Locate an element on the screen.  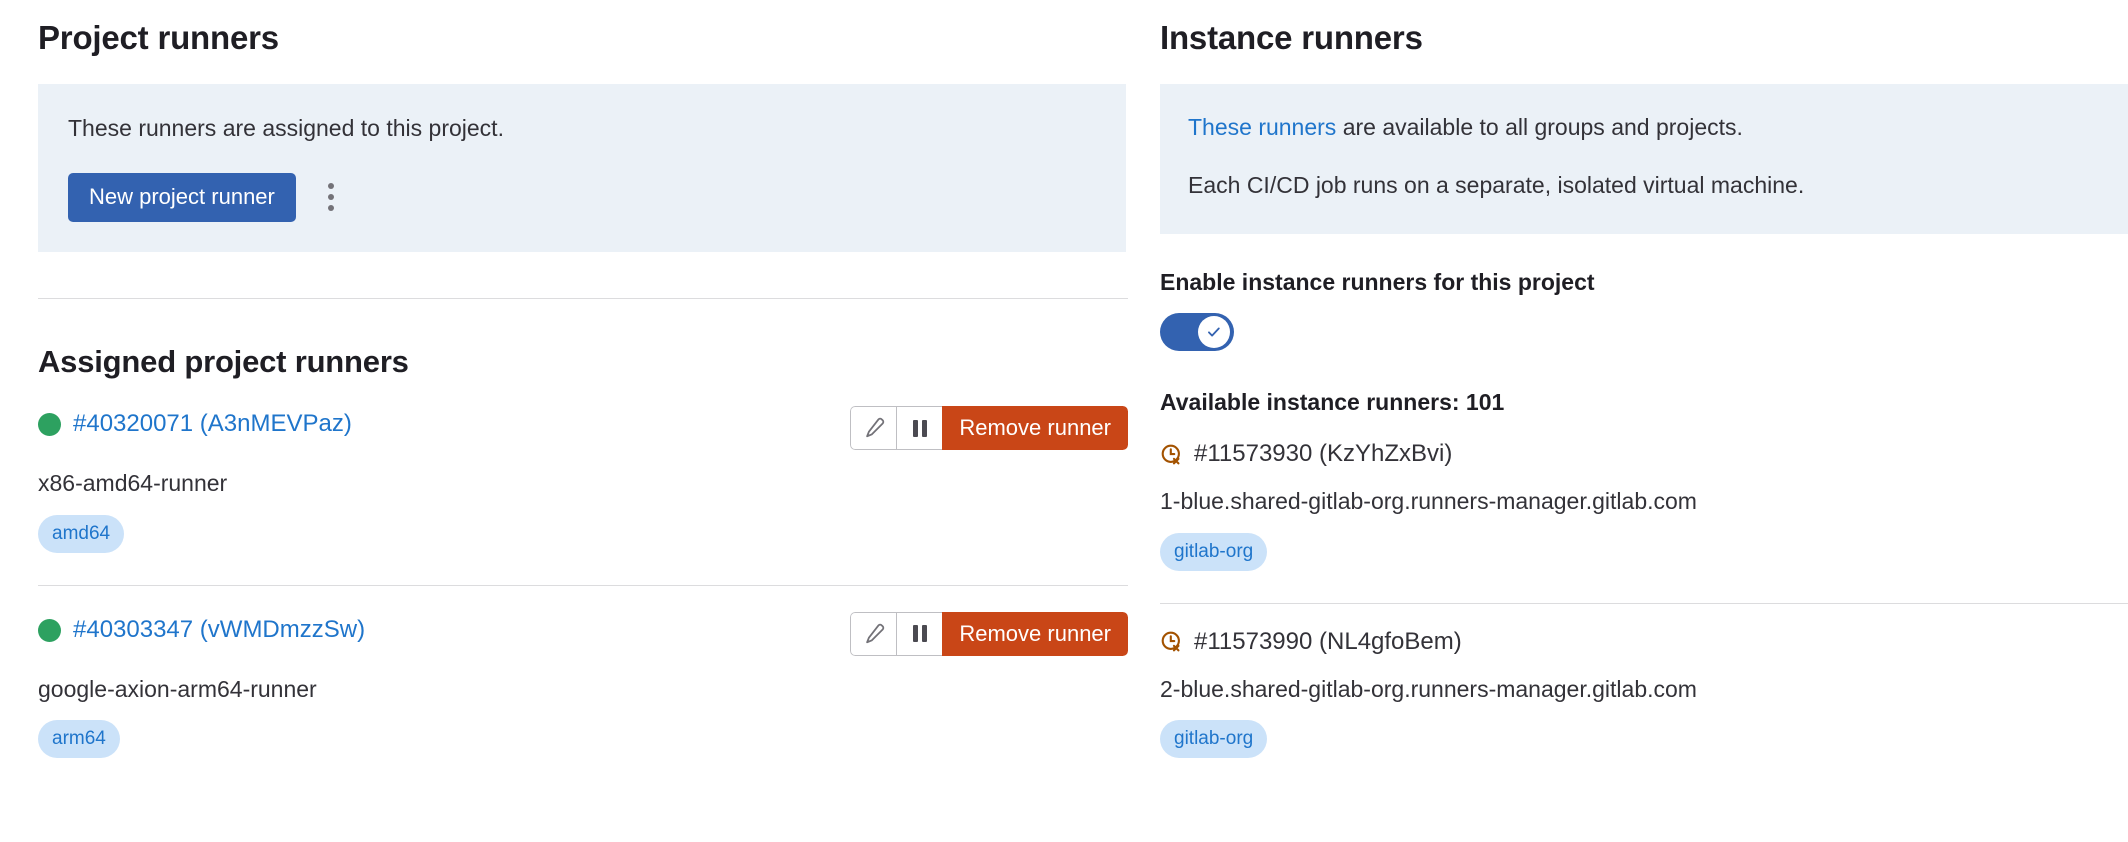
runner-description: google-axion-arm64-runner is located at coordinates (177, 688).